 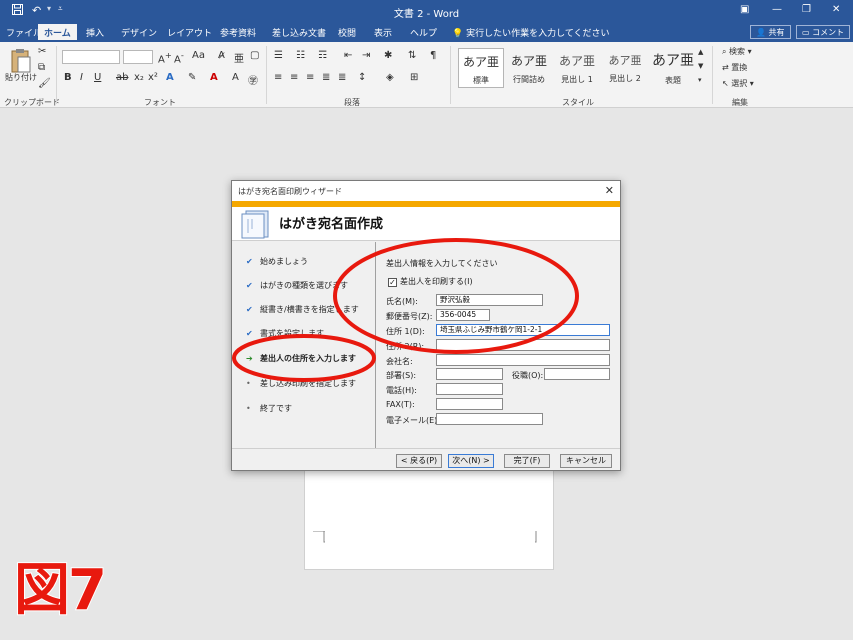 What do you see at coordinates (577, 68) in the screenshot?
I see `style-heading1: あア亜 見出し 1` at bounding box center [577, 68].